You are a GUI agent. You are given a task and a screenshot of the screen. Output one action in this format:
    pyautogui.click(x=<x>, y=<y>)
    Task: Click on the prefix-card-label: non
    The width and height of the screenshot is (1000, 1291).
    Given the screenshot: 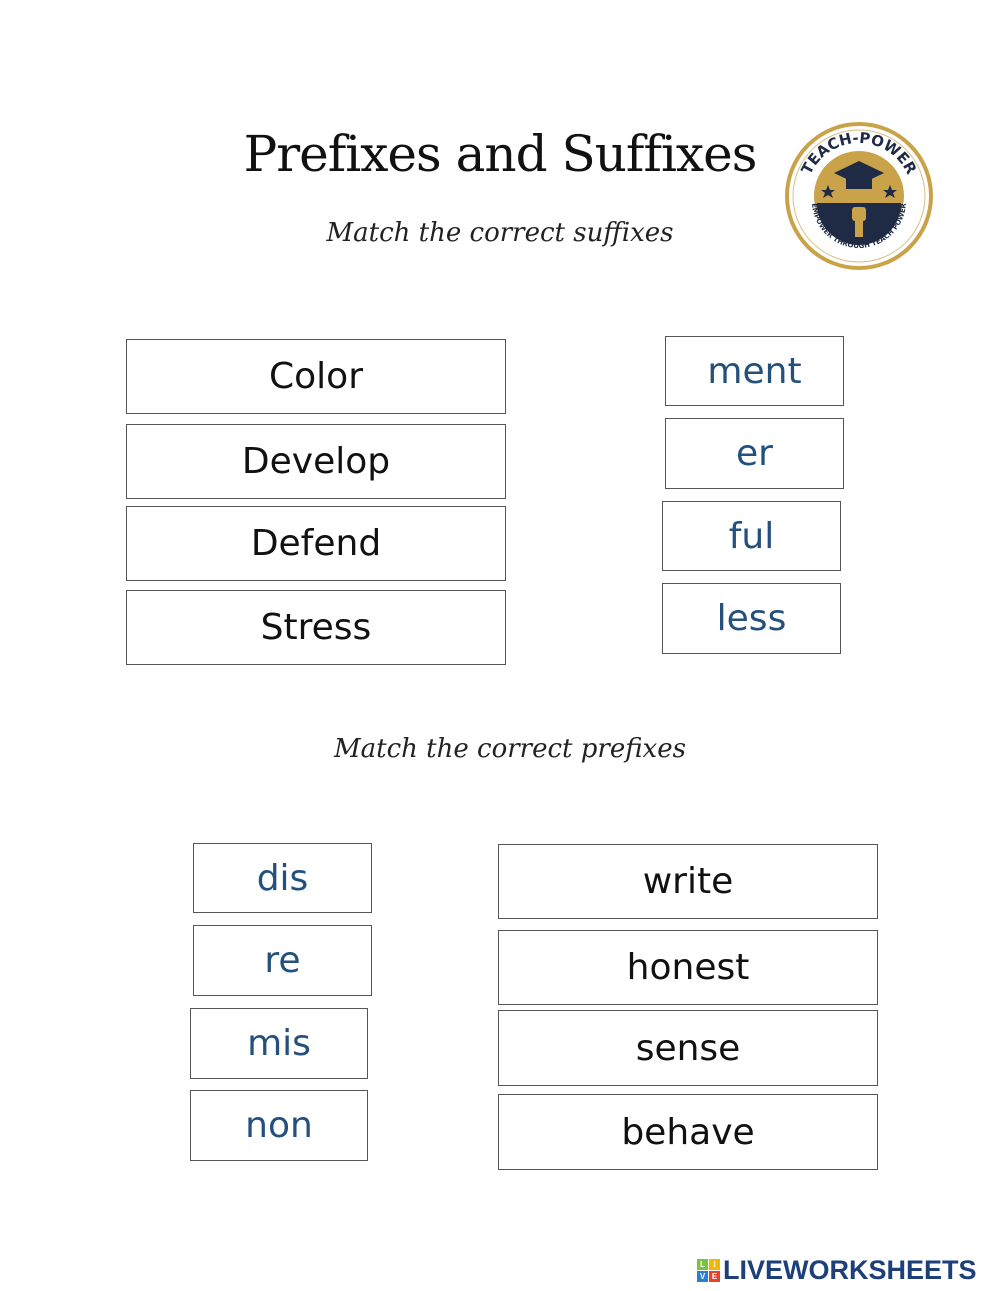 What is the action you would take?
    pyautogui.click(x=279, y=1125)
    